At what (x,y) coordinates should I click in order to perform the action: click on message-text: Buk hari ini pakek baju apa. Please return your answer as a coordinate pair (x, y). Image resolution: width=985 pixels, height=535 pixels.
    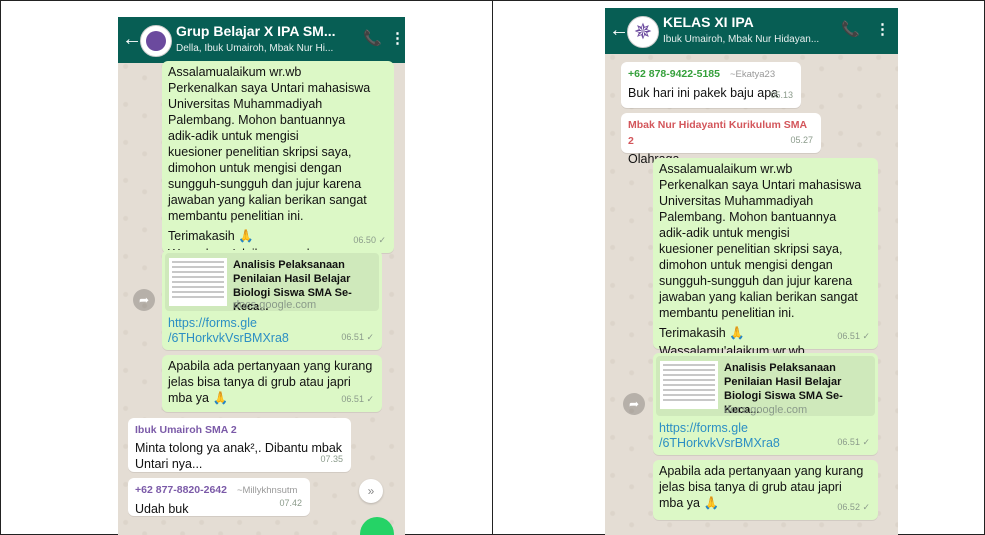
    Looking at the image, I should click on (703, 93).